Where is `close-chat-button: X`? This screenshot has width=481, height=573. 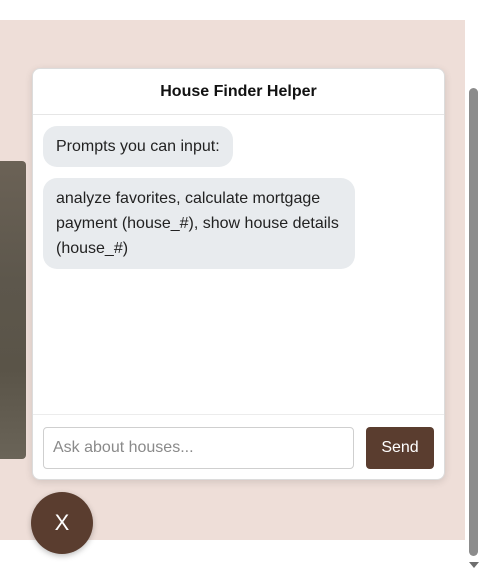 close-chat-button: X is located at coordinates (62, 523).